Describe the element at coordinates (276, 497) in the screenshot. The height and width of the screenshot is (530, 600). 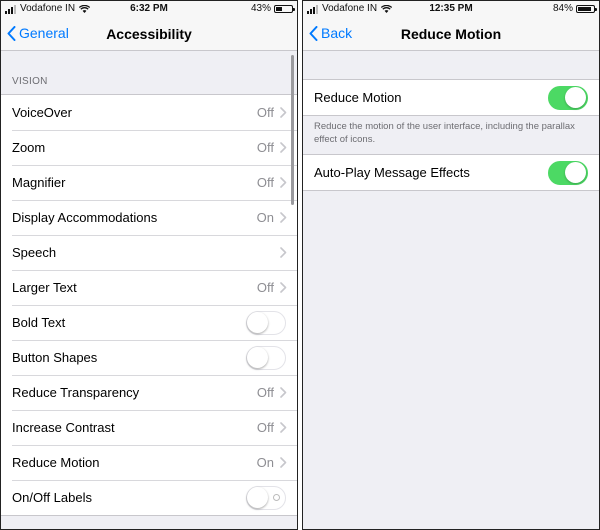
I see `off-indicator-icon` at that location.